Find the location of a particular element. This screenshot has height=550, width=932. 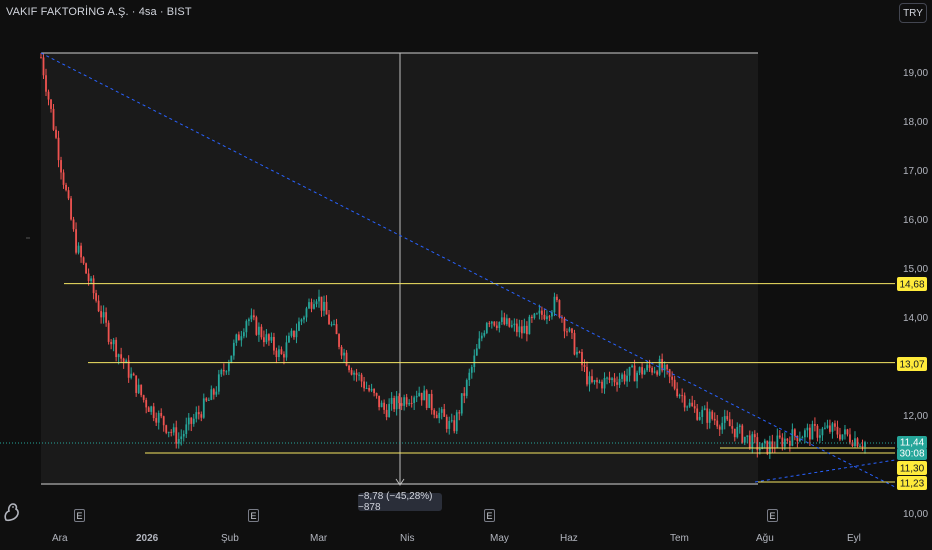

price-tags: 14,68 13,07 11,4430:08 11,30 11,23 is located at coordinates (912, 383).